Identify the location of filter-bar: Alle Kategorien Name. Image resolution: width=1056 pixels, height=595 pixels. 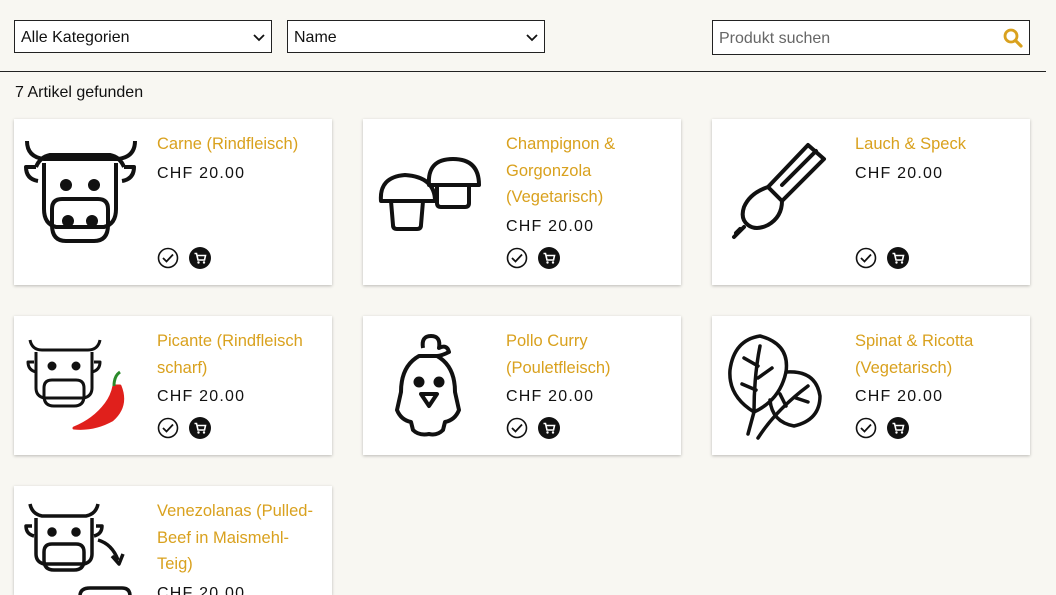
(523, 36).